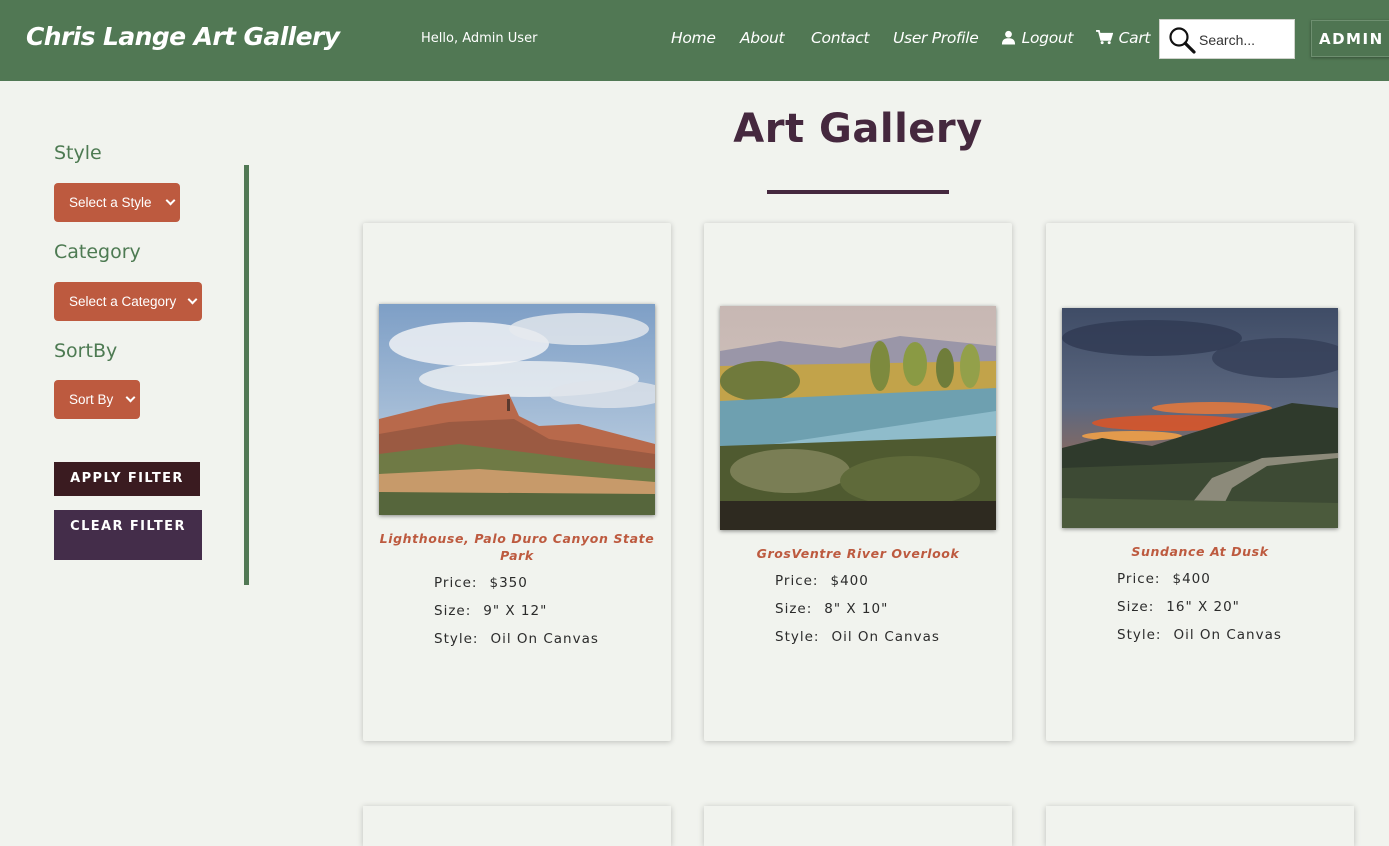 This screenshot has width=1389, height=846. Describe the element at coordinates (840, 38) in the screenshot. I see `nav-contact: Contact` at that location.